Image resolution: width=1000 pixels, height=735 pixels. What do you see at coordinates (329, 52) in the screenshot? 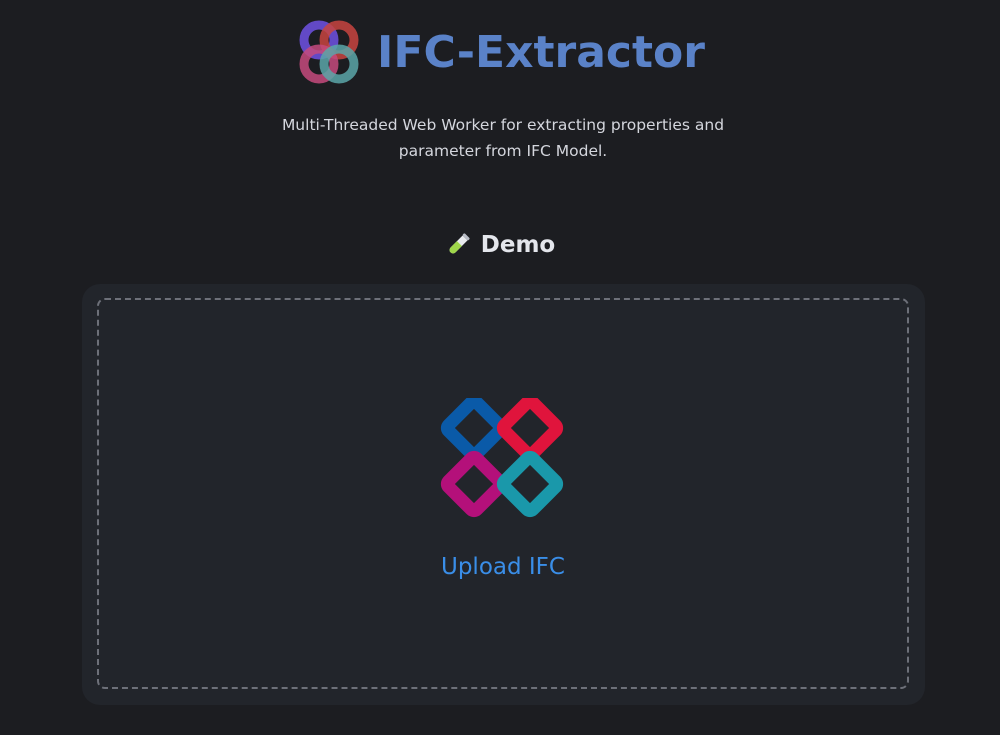
I see `interlocking-rings-logo-icon` at bounding box center [329, 52].